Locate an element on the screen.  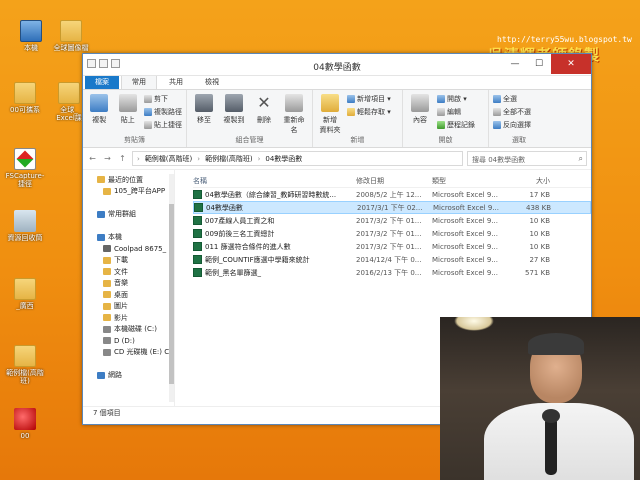
nav-item: 網路 is located at coordinates (128, 376).